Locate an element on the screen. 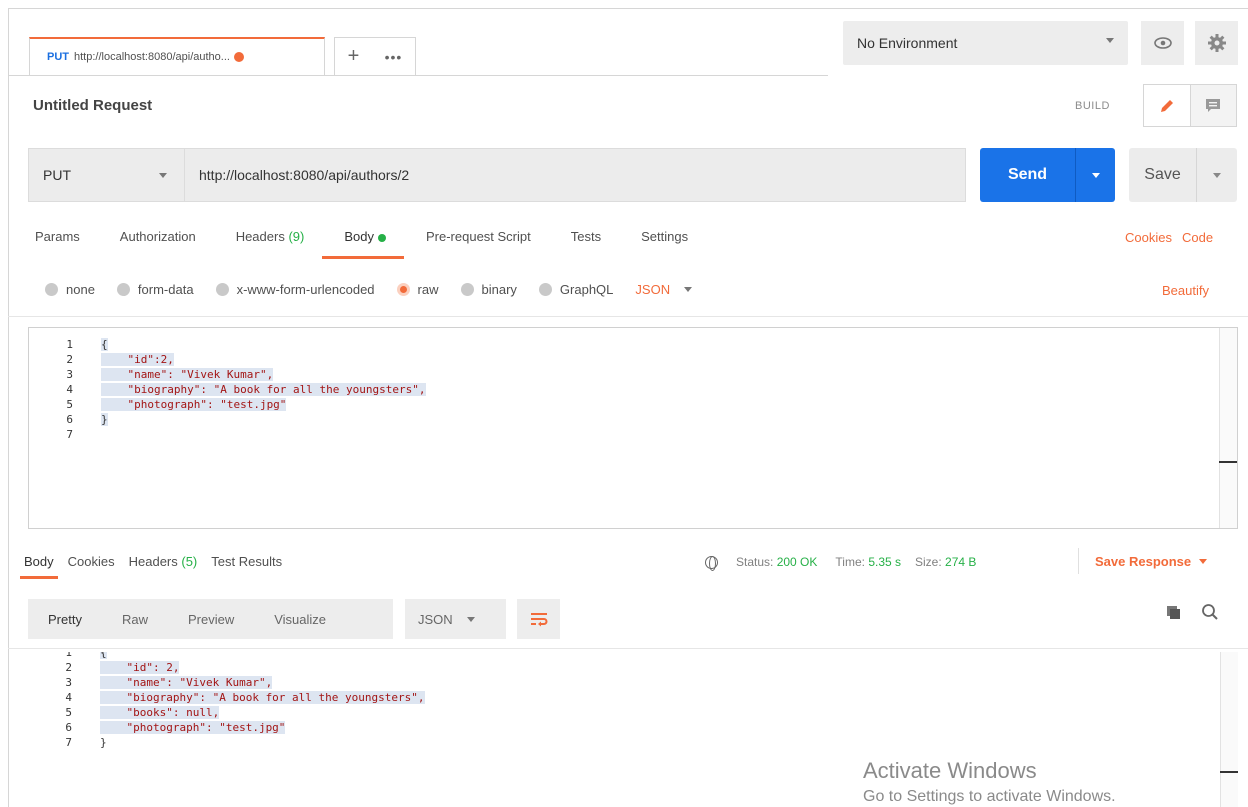  status-value: 200 OK is located at coordinates (797, 562).